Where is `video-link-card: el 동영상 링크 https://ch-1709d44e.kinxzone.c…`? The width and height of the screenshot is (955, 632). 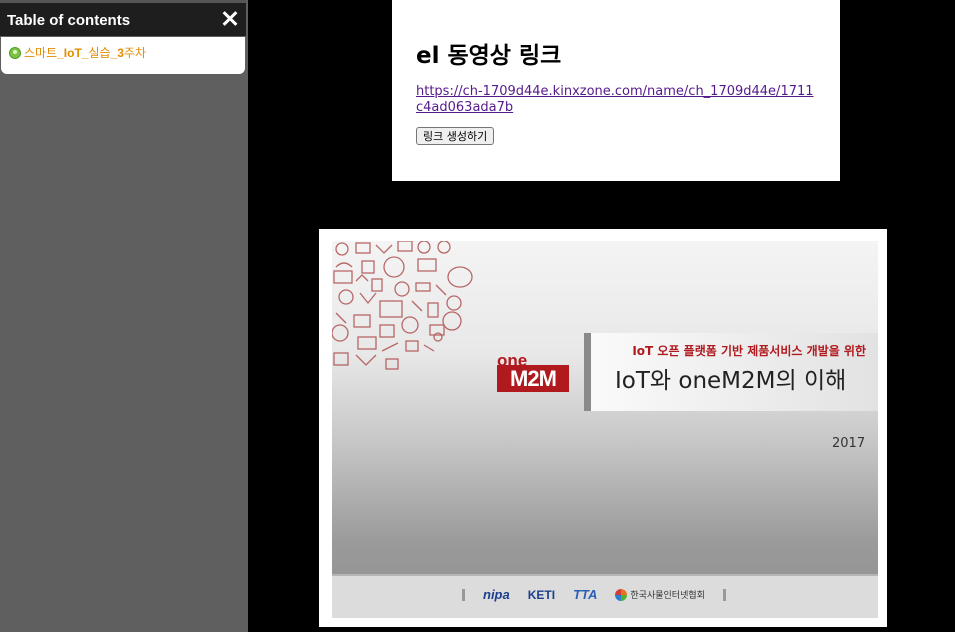
video-link-card: el 동영상 링크 https://ch-1709d44e.kinxzone.c… is located at coordinates (616, 90).